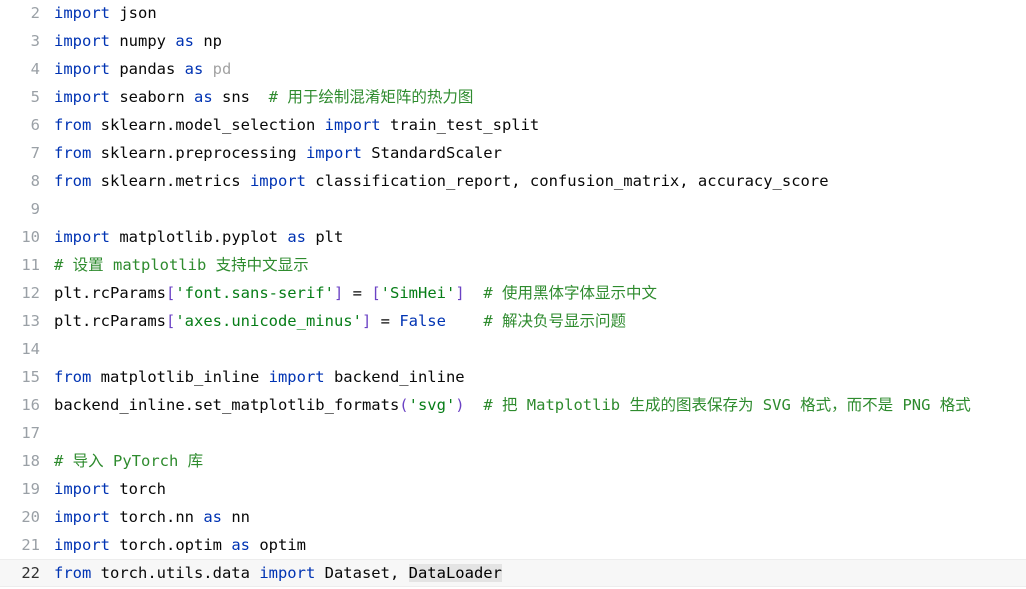  What do you see at coordinates (513, 13) in the screenshot?
I see `code-line: 2 import json` at bounding box center [513, 13].